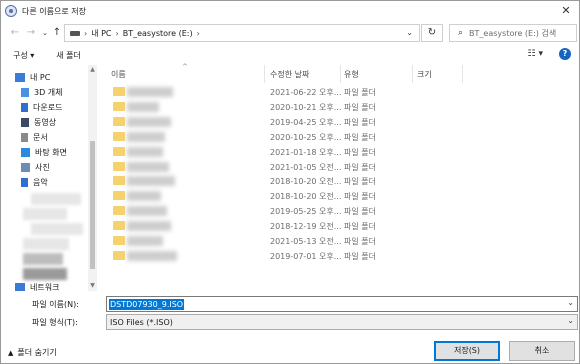 The width and height of the screenshot is (580, 364). Describe the element at coordinates (338, 256) in the screenshot. I see `file-row: 2019-07-01 오후... 파일 폴더` at that location.